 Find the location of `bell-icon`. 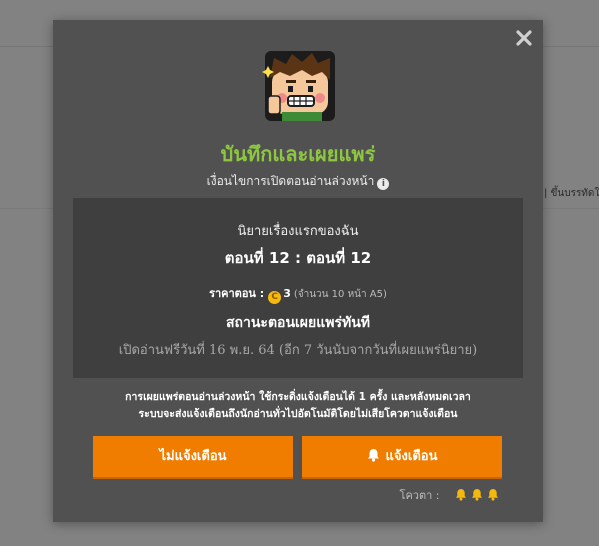

bell-icon is located at coordinates (373, 458).